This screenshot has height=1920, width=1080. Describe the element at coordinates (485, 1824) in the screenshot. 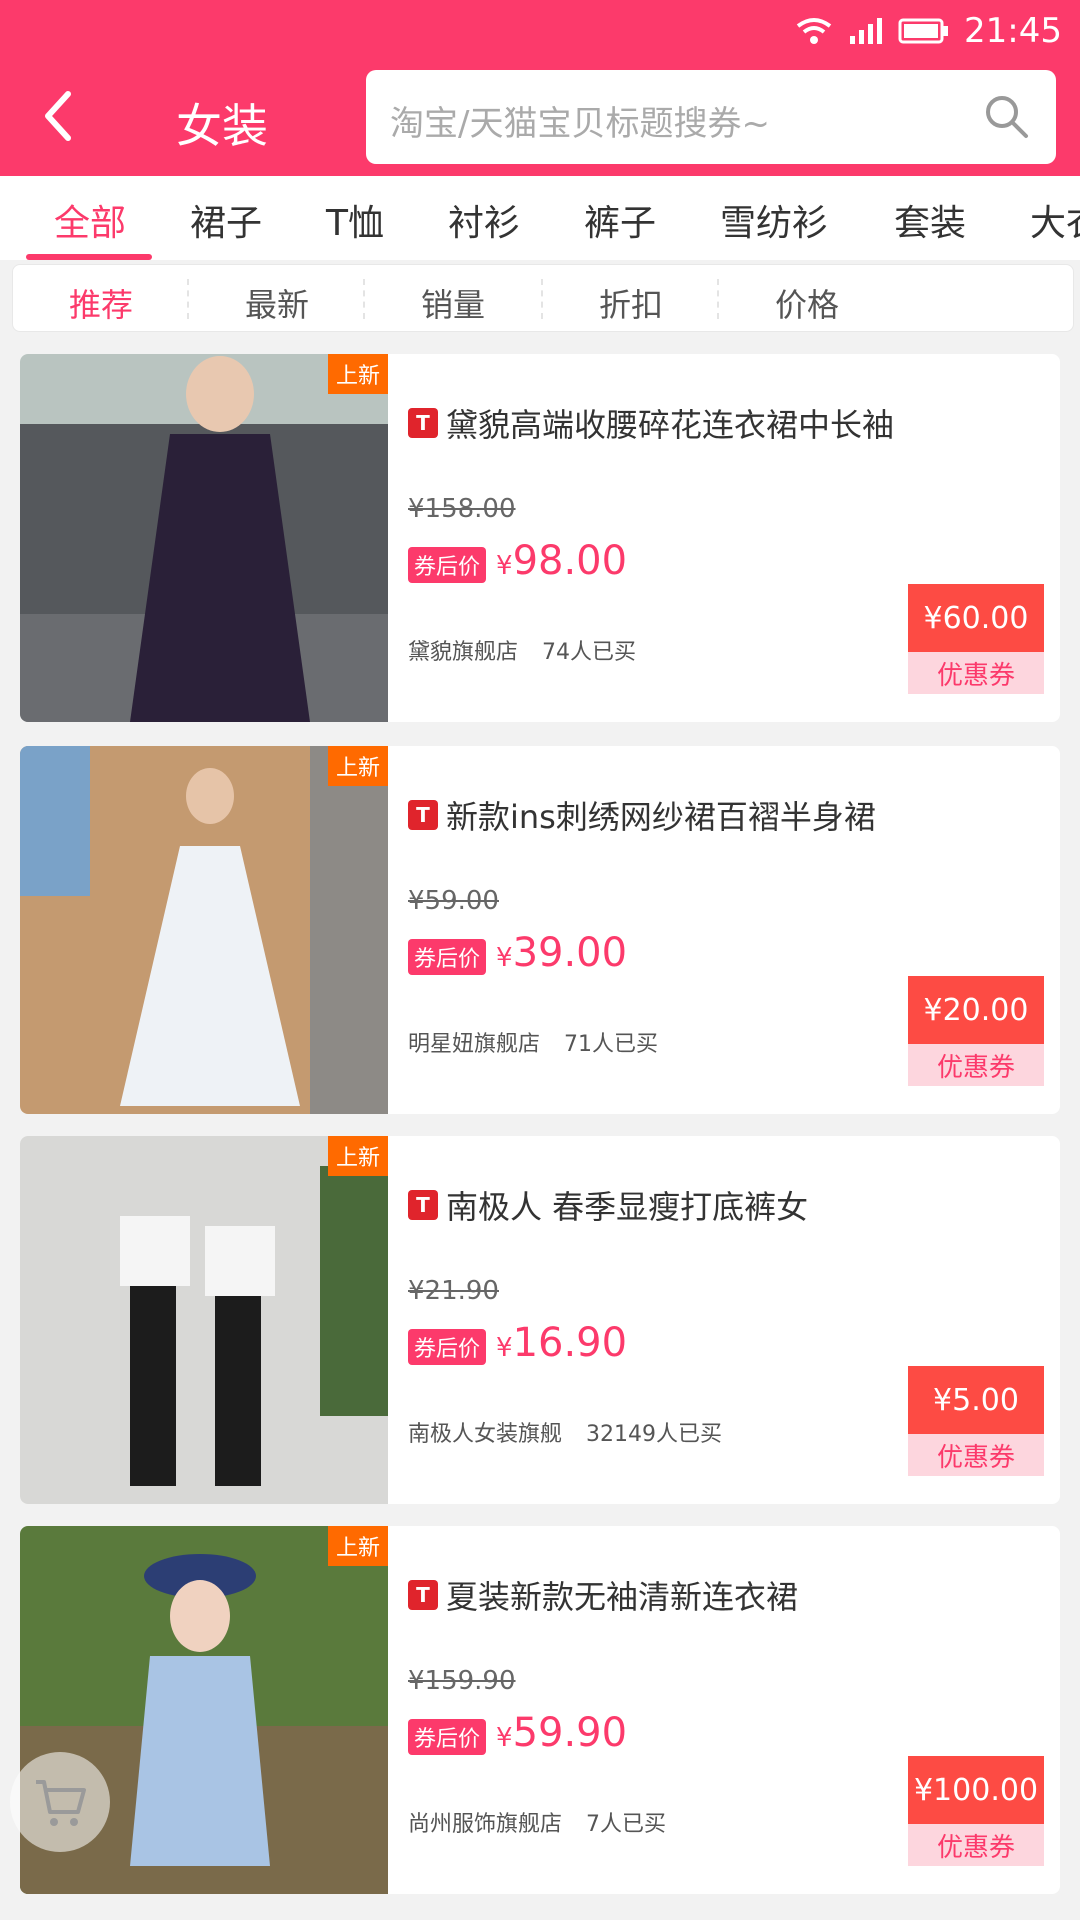

I see `store-name: 尚州服饰旗舰店` at that location.